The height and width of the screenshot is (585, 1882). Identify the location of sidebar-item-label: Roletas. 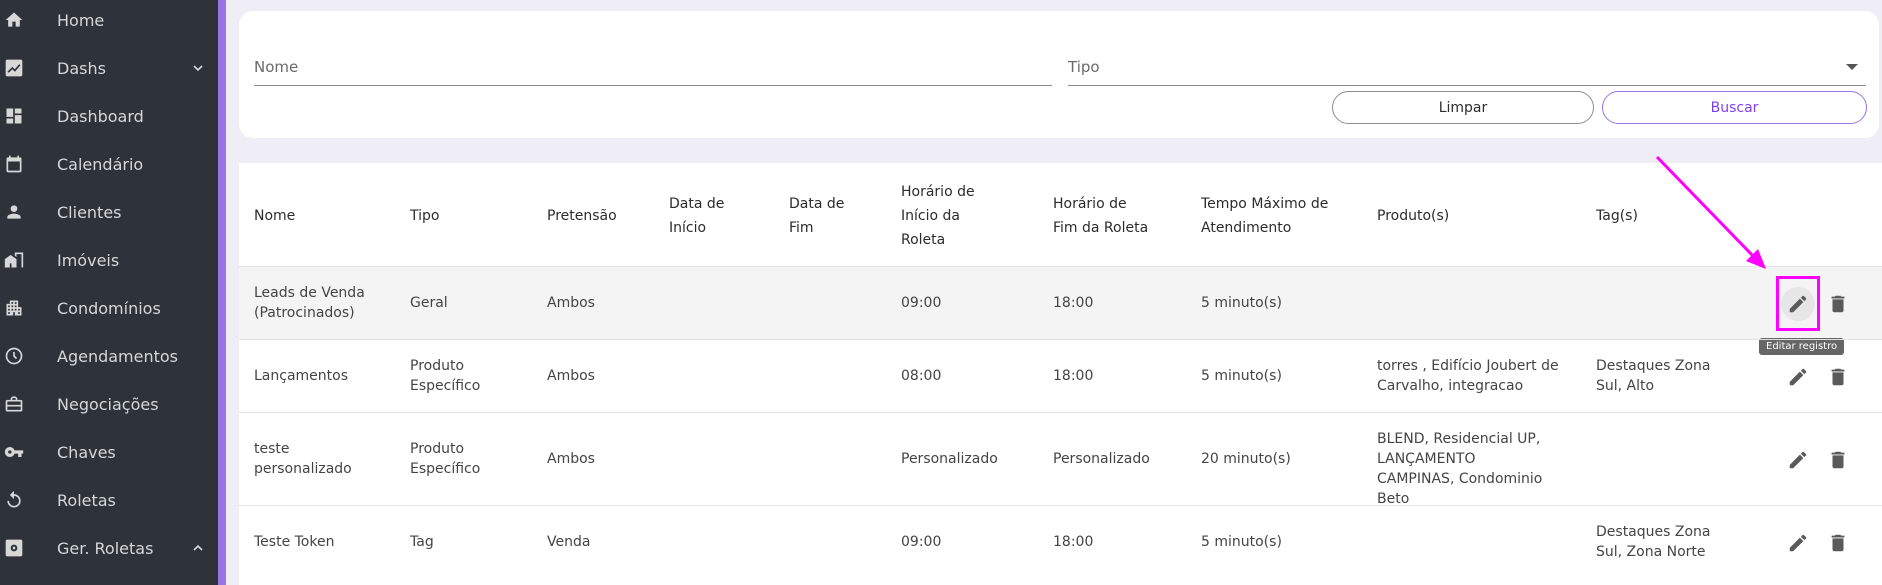
(86, 500).